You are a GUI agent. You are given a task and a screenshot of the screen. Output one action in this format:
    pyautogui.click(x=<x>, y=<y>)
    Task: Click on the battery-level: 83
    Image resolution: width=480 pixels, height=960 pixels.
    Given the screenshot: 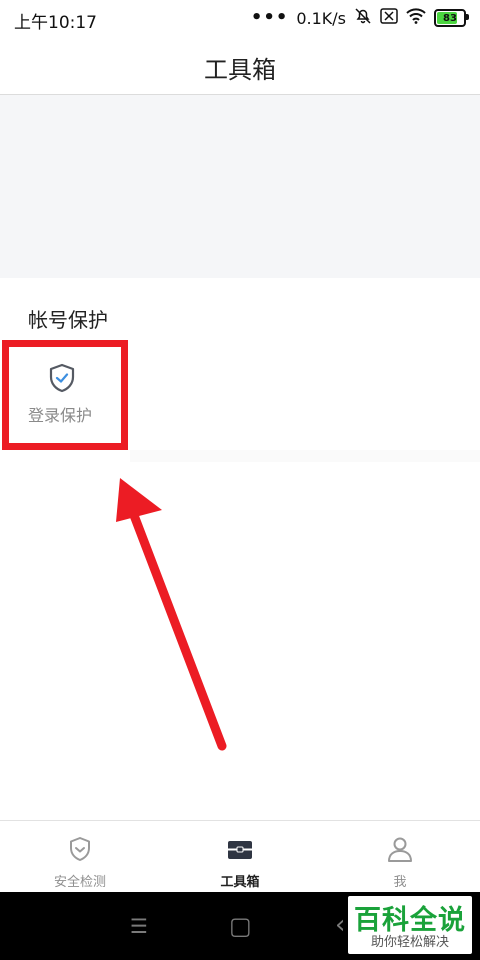 What is the action you would take?
    pyautogui.click(x=450, y=18)
    